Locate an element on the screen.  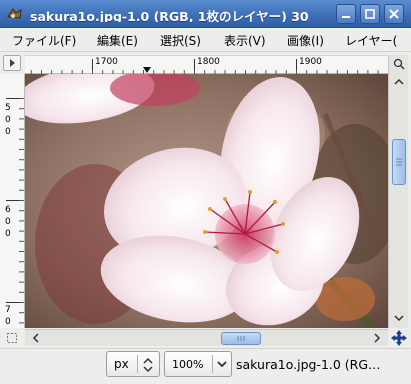
wilber-icon is located at coordinates (14, 13).